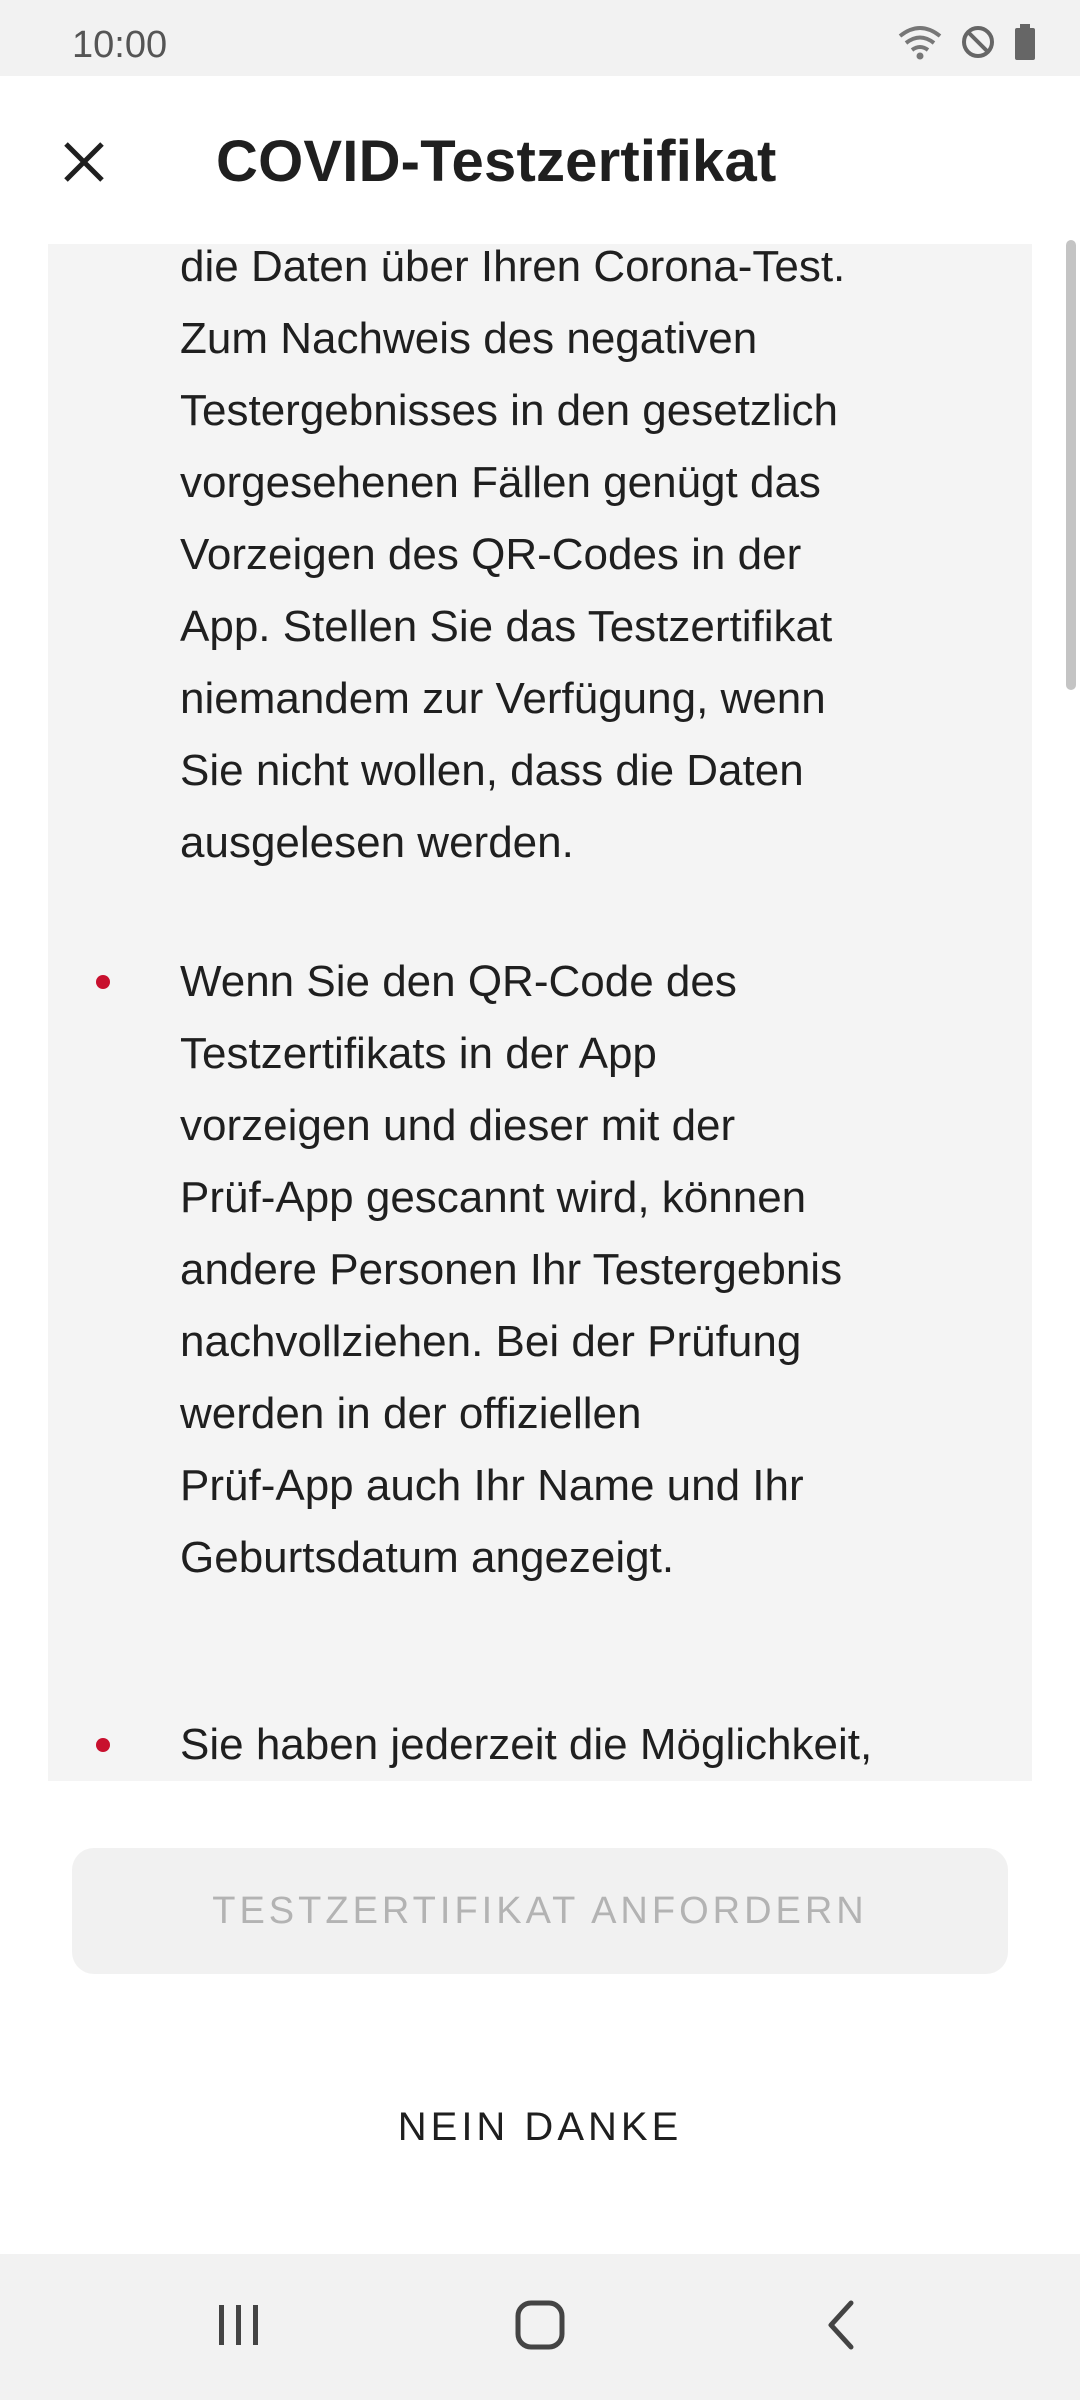 The image size is (1080, 2400). I want to click on status-time: 10:00, so click(120, 45).